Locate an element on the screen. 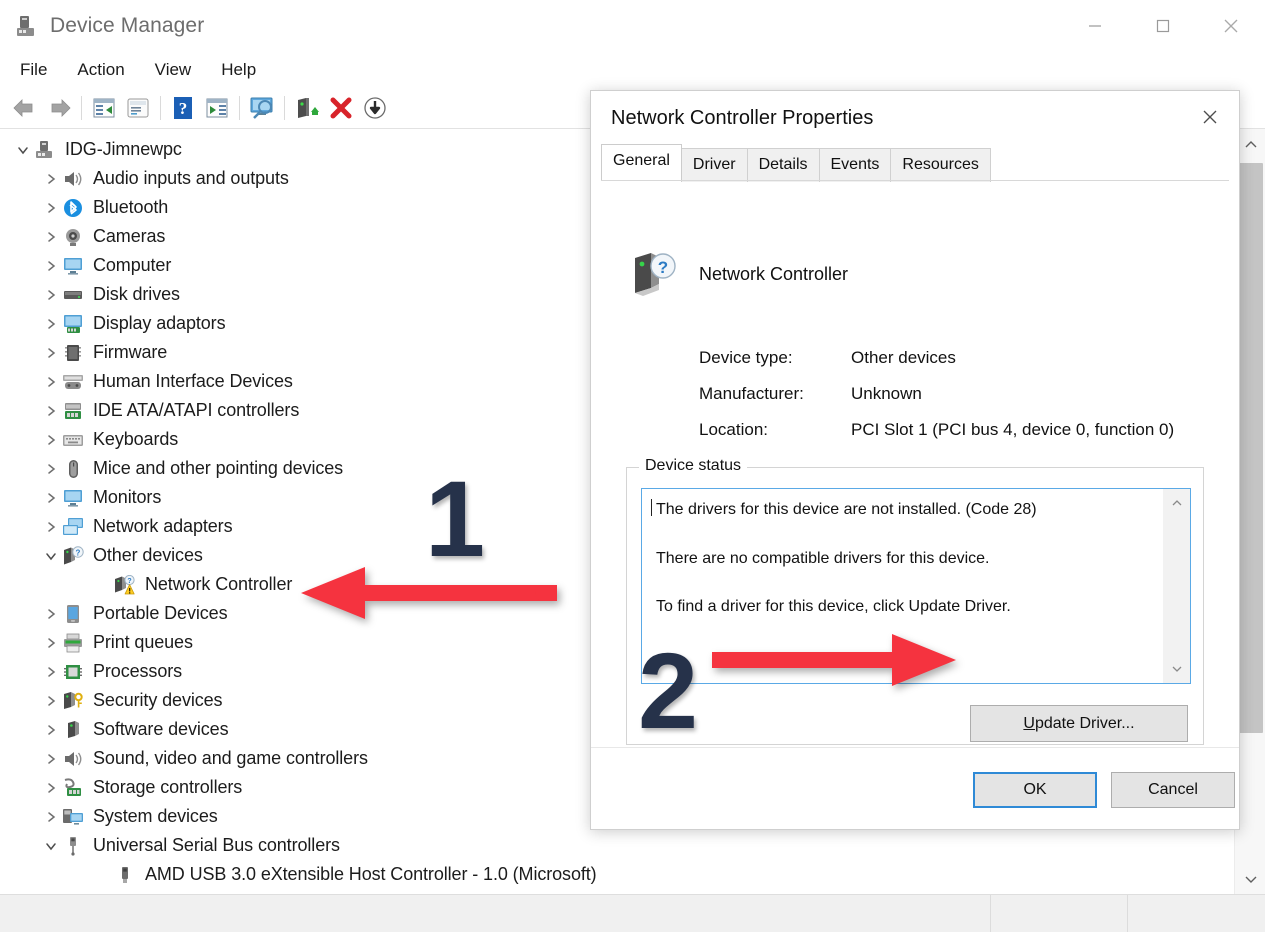 Image resolution: width=1265 pixels, height=932 pixels. dialog-tabs: General Driver Details Events Resources is located at coordinates (796, 163).